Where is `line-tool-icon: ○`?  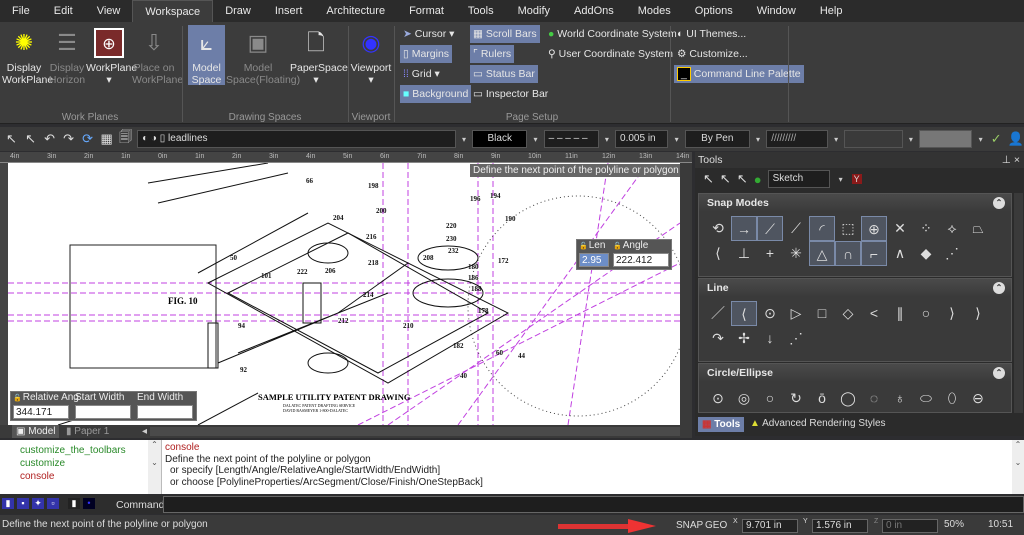 line-tool-icon: ○ is located at coordinates (926, 313).